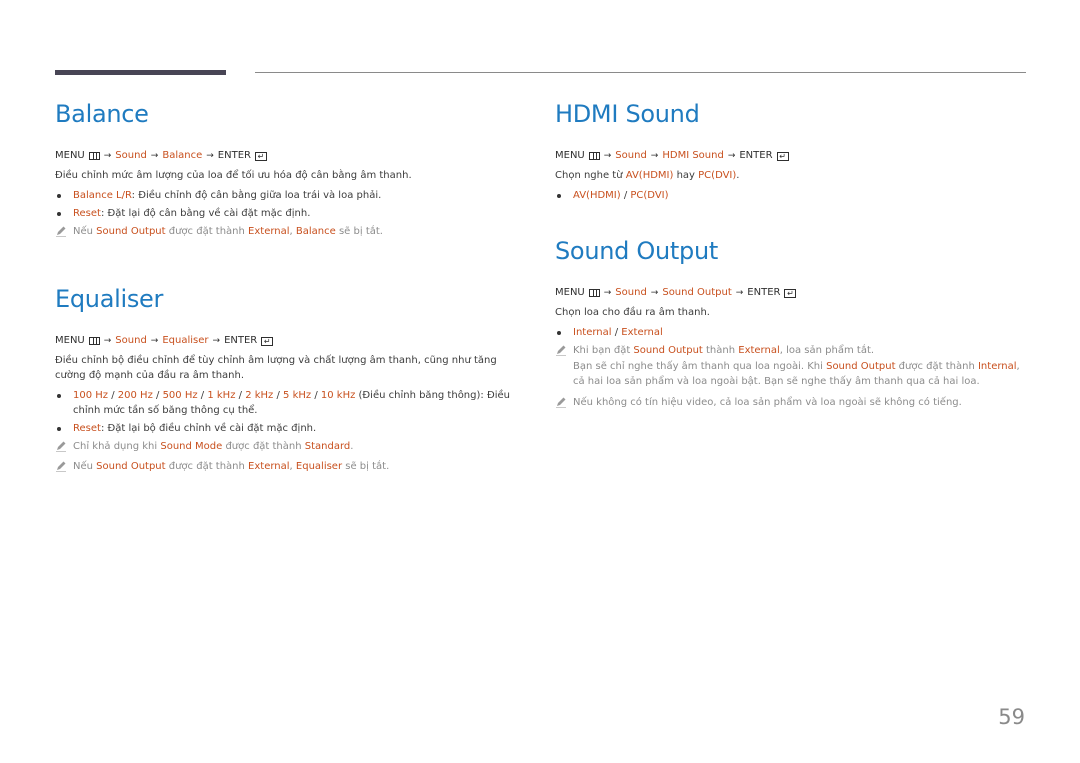  I want to click on path-item: Balance, so click(182, 155).